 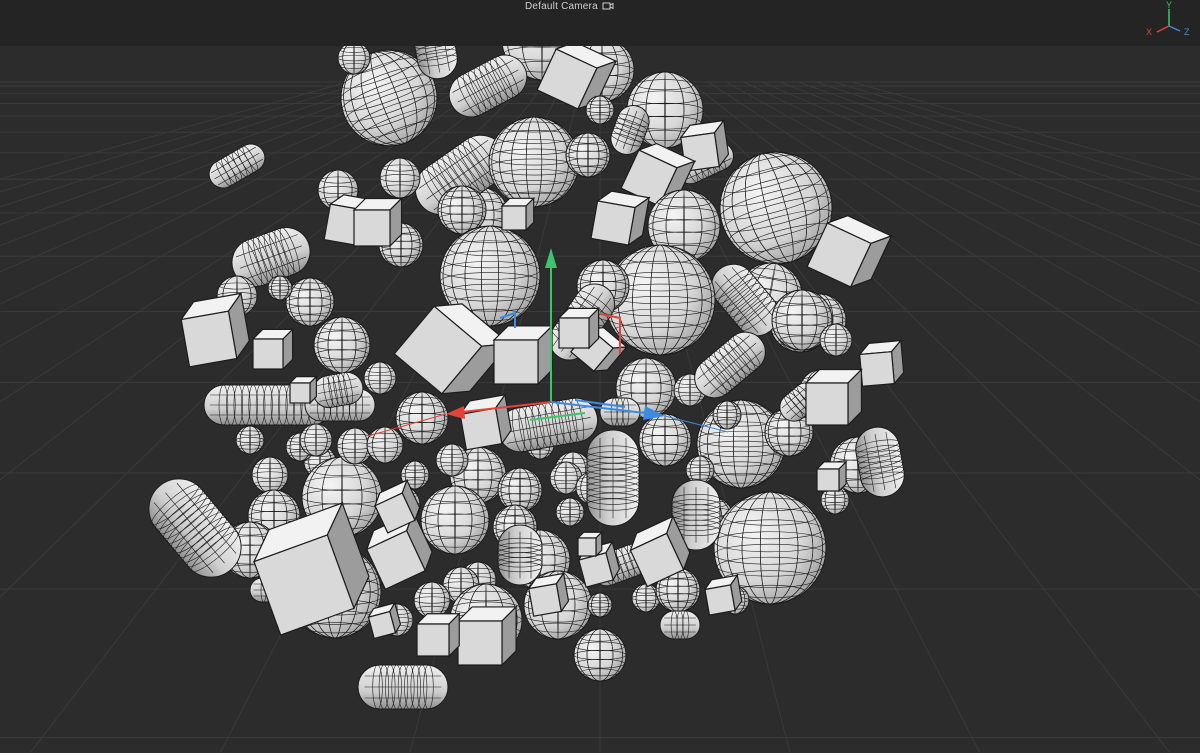 What do you see at coordinates (1170, 20) in the screenshot?
I see `axis-gizmo: Y X Z` at bounding box center [1170, 20].